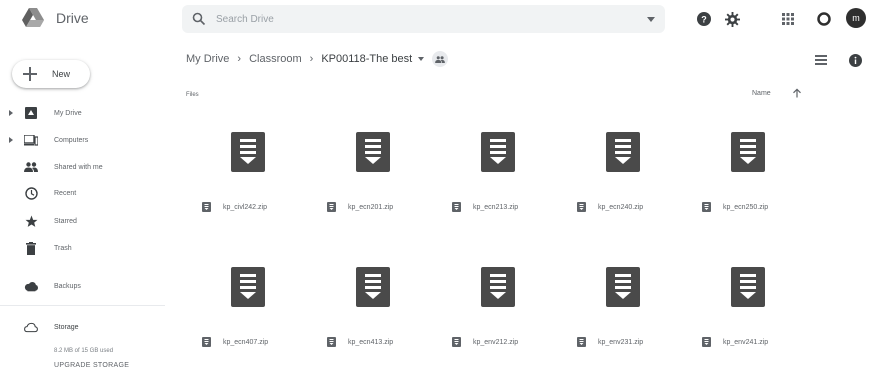  I want to click on sidebar-item-backups: Backups, so click(82, 286).